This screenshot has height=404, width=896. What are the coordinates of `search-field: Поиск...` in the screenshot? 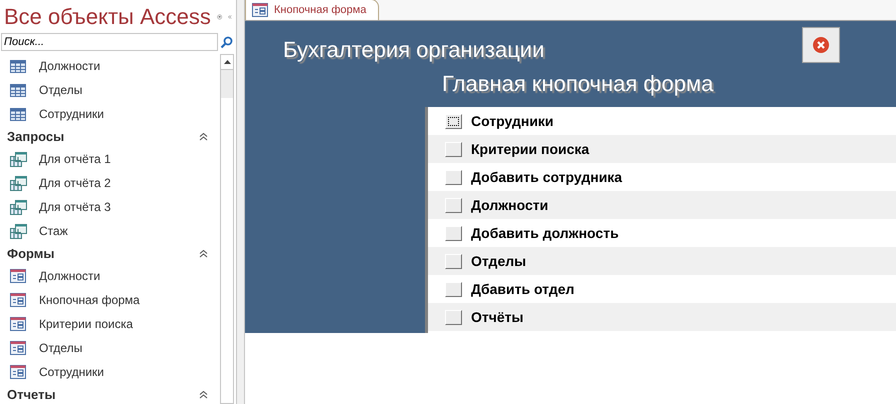 It's located at (109, 42).